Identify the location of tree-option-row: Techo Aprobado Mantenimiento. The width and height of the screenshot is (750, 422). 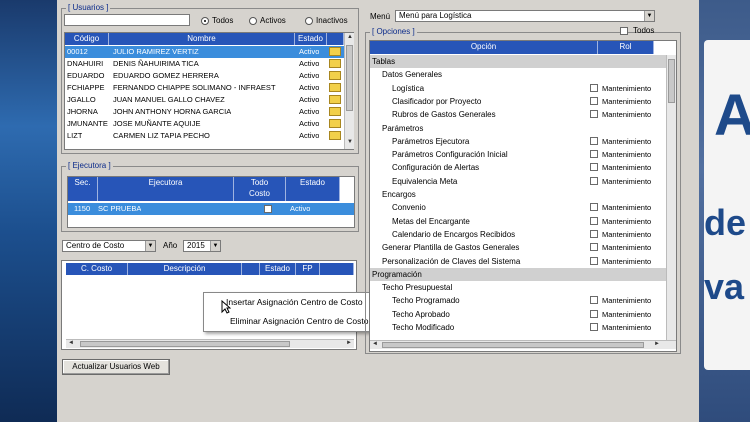
(518, 314).